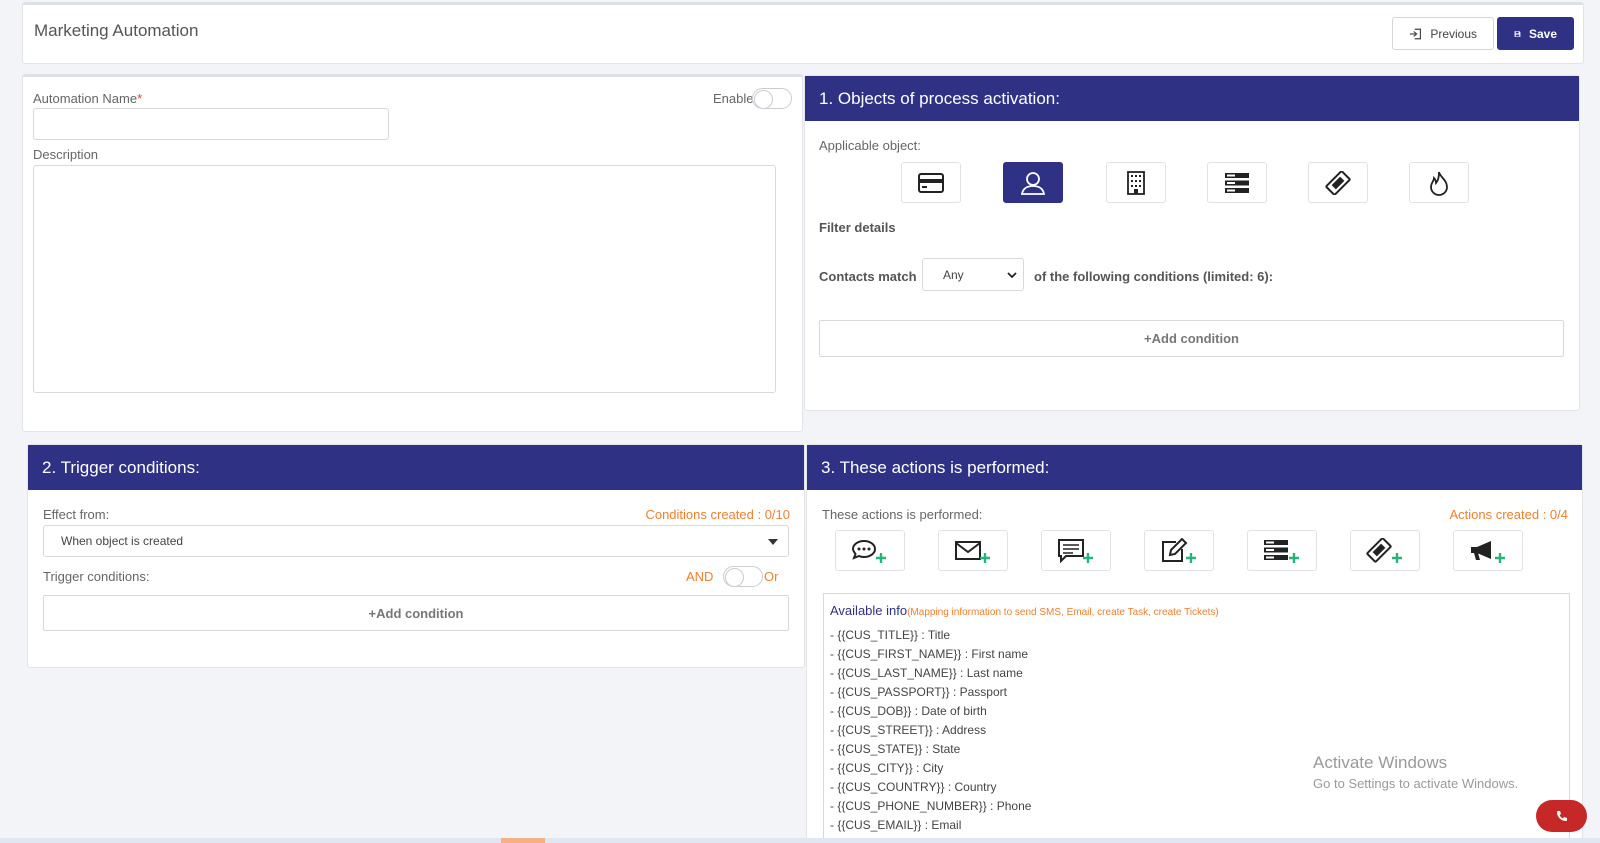 The height and width of the screenshot is (843, 1600). I want to click on objects-title: 1. Objects of process activation:, so click(1192, 98).